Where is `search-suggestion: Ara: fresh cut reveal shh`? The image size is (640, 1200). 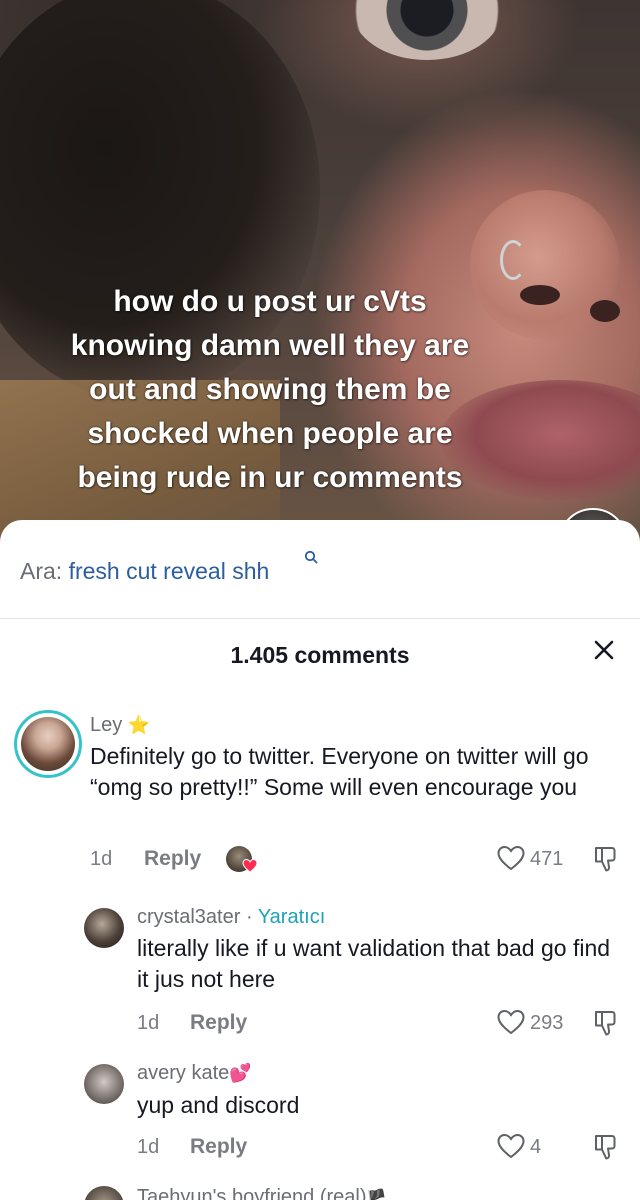 search-suggestion: Ara: fresh cut reveal shh is located at coordinates (169, 568).